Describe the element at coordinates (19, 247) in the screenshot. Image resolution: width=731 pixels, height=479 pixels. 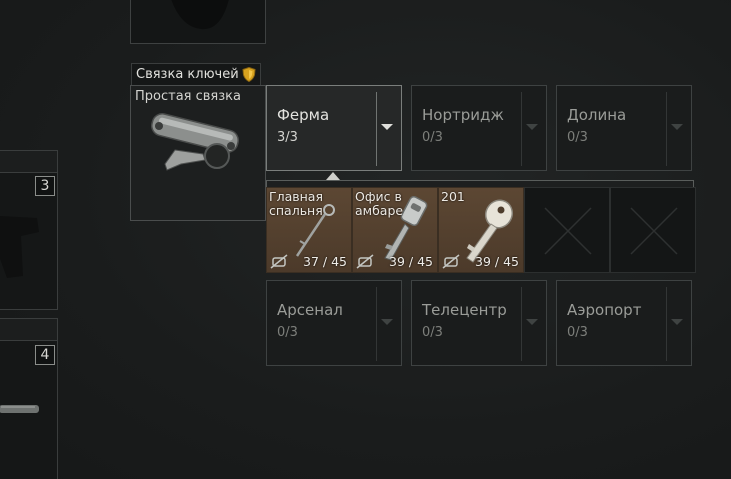
I see `pistol-icon` at that location.